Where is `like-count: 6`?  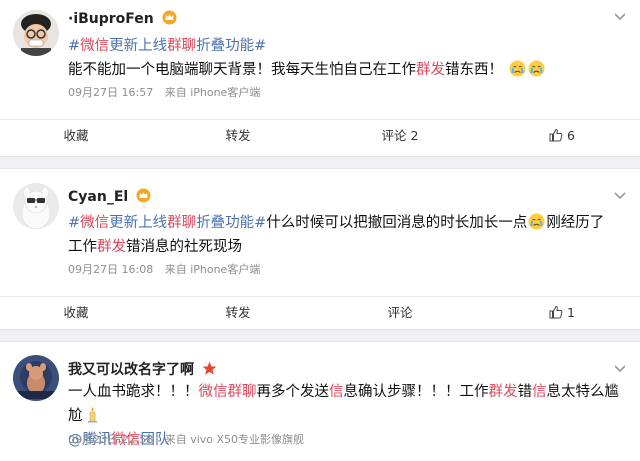
like-count: 6 is located at coordinates (571, 135).